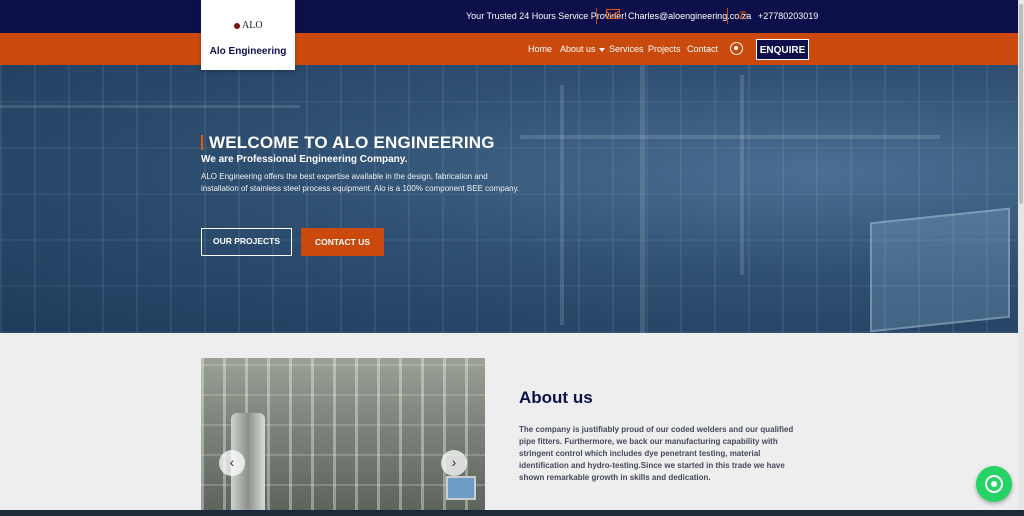 Image resolution: width=1024 pixels, height=516 pixels. Describe the element at coordinates (788, 16) in the screenshot. I see `phone-link: +27780203019` at that location.